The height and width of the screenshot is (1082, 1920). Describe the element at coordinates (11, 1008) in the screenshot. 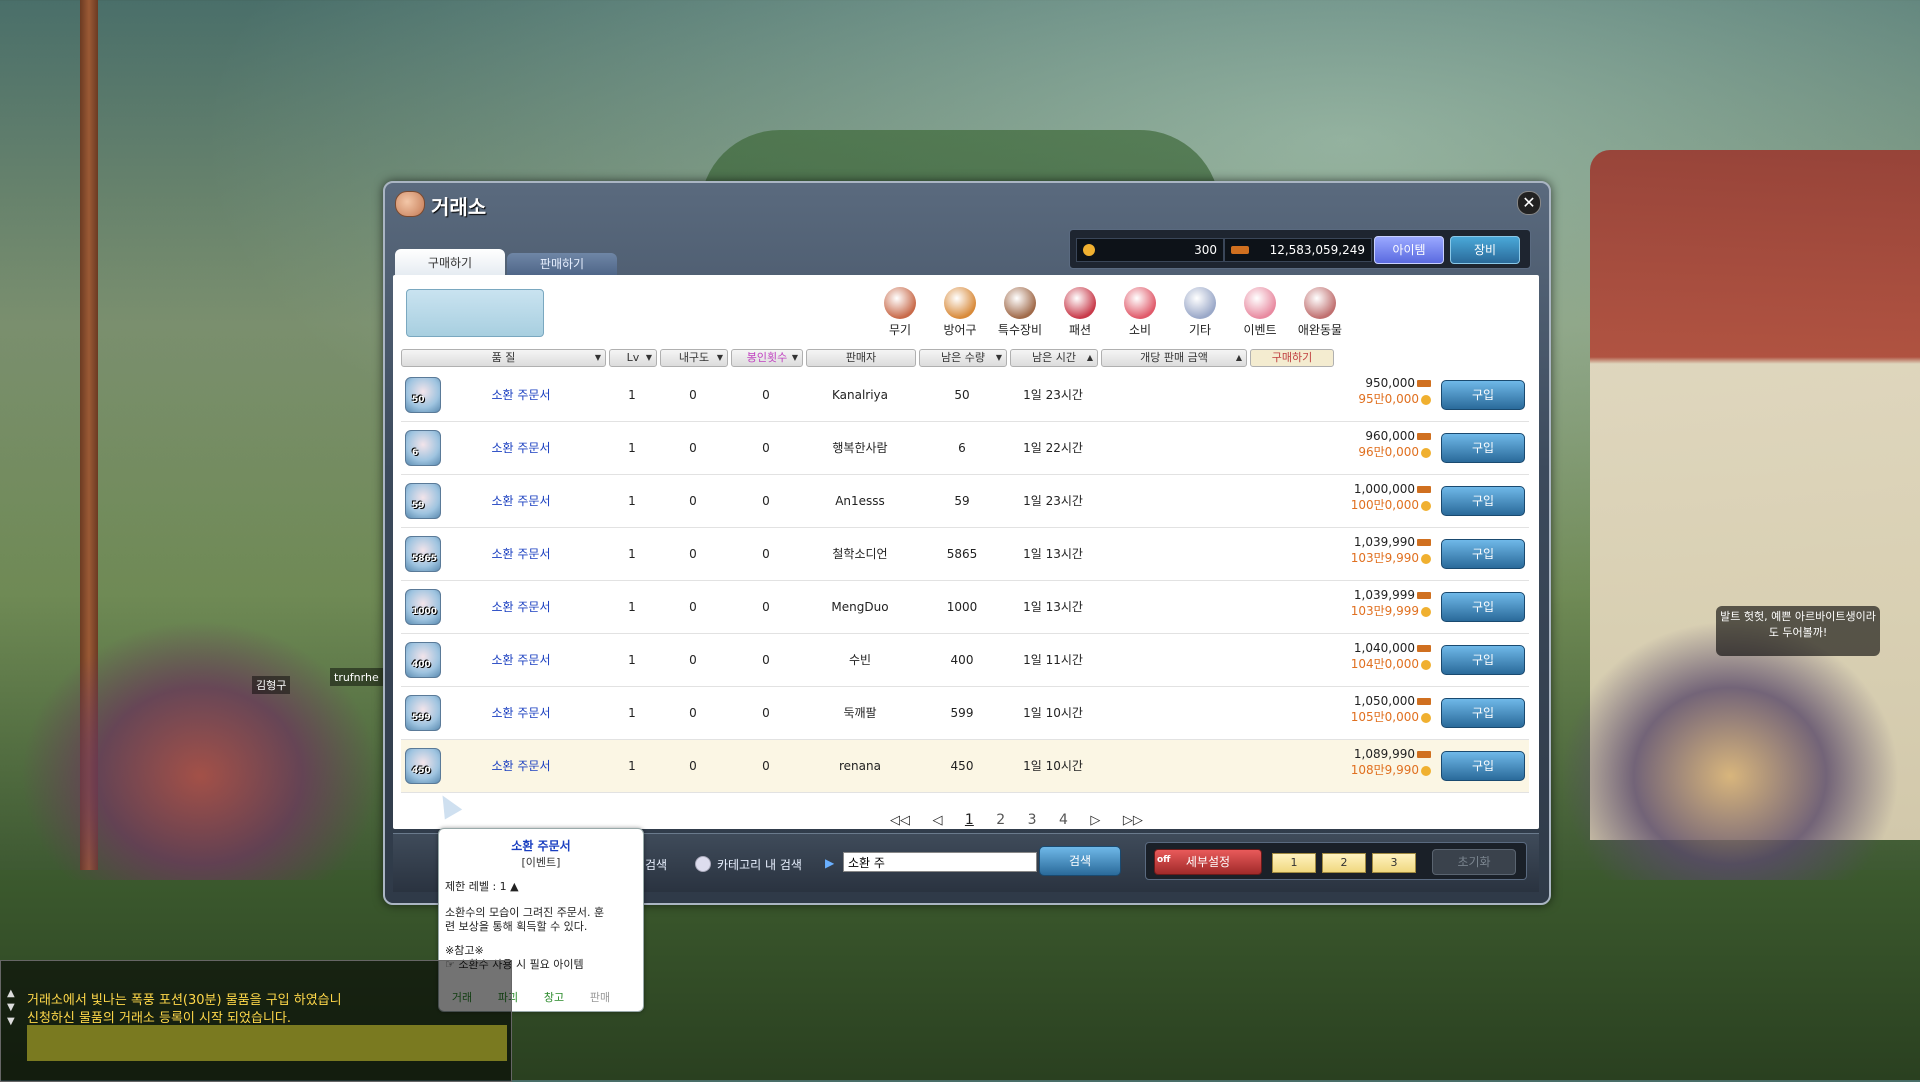

I see `chat-scroll-icon: ▲ ▼ ▼` at that location.